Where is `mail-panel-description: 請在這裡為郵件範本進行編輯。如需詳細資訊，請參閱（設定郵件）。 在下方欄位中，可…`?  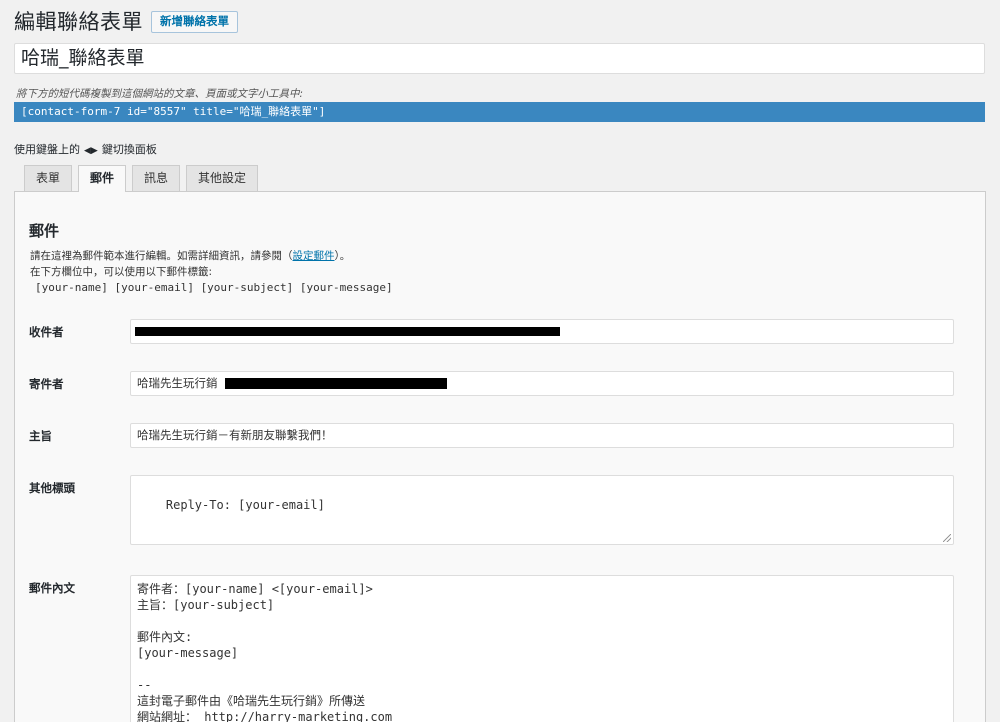 mail-panel-description: 請在這裡為郵件範本進行編輯。如需詳細資訊，請參閱（設定郵件）。 在下方欄位中，可… is located at coordinates (190, 264).